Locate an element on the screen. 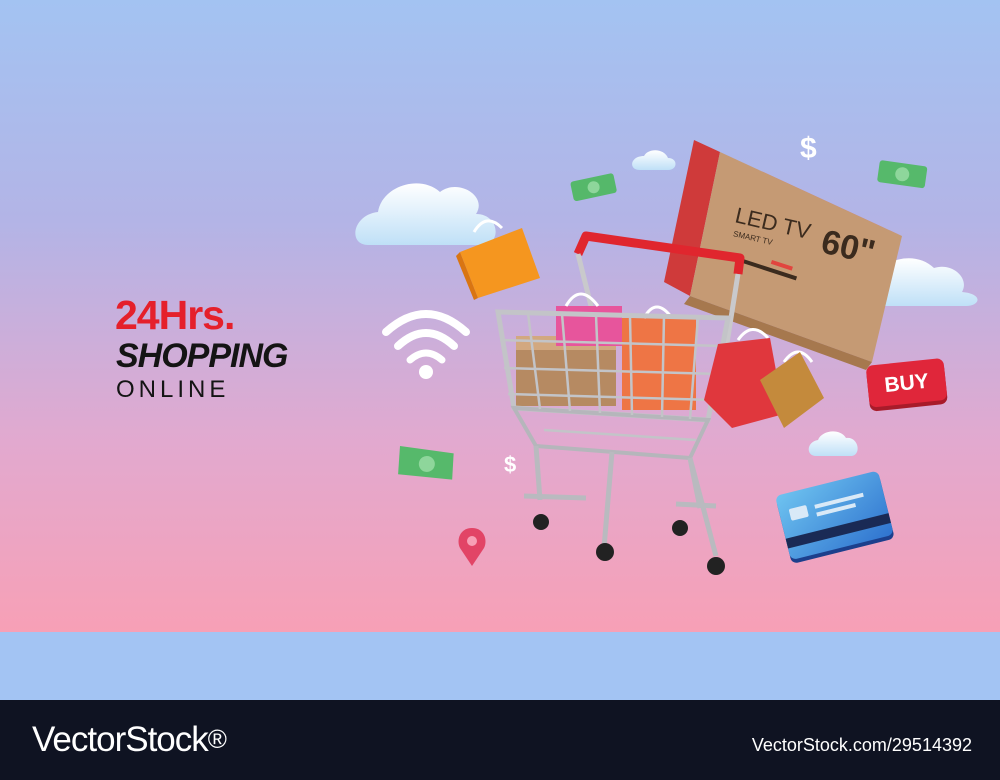 Image resolution: width=1000 pixels, height=780 pixels. registered-mark-icon: ® is located at coordinates (217, 739).